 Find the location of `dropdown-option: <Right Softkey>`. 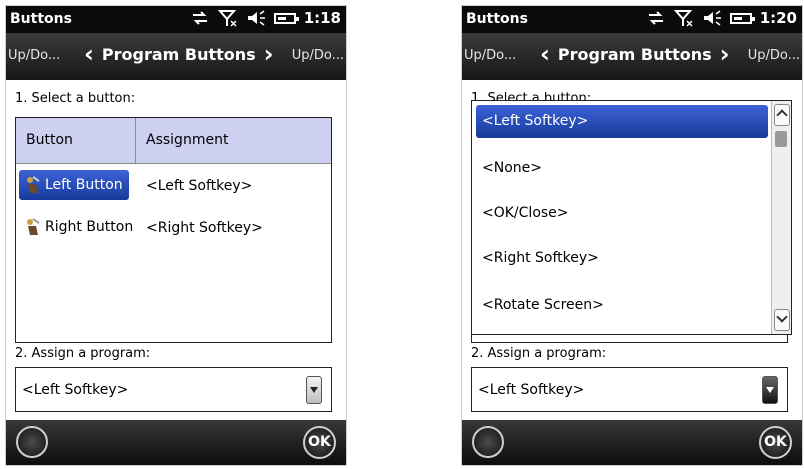

dropdown-option: <Right Softkey> is located at coordinates (622, 258).